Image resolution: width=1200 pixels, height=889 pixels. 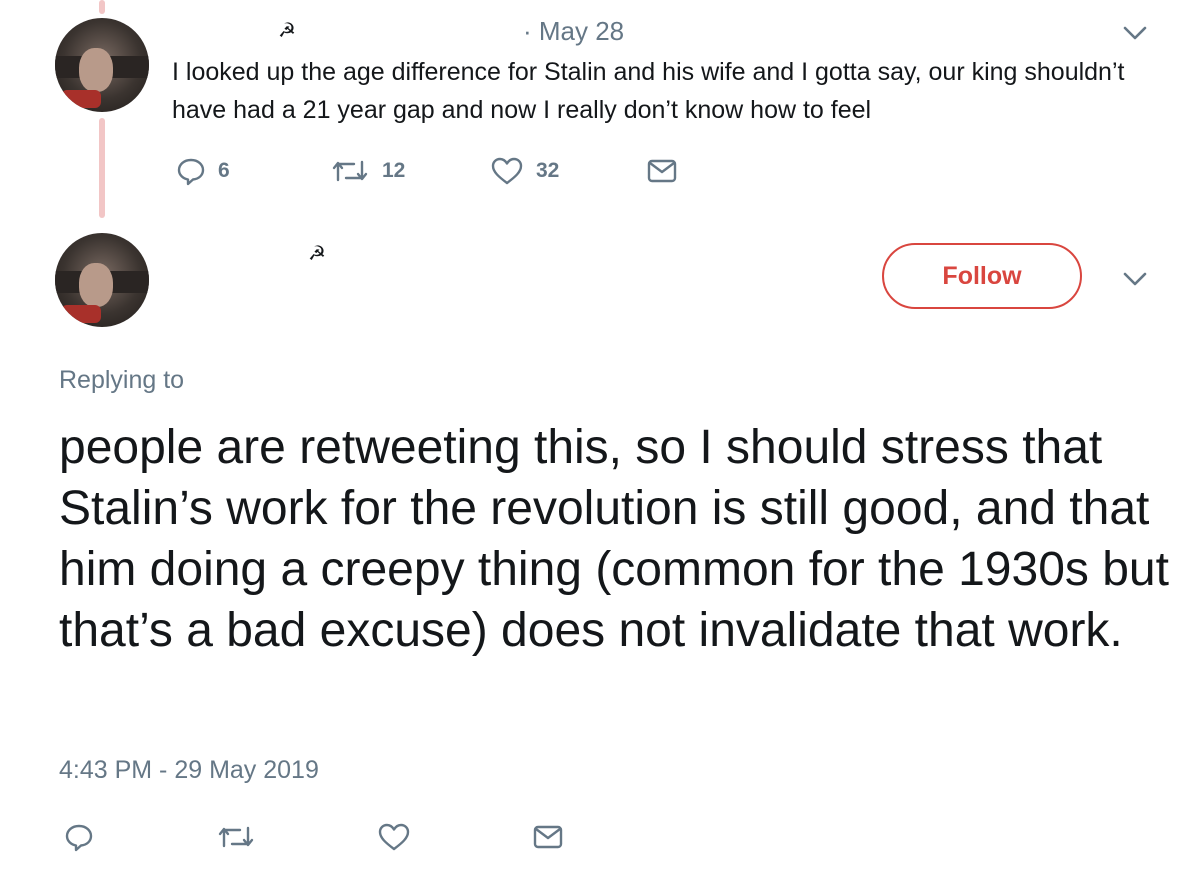 What do you see at coordinates (573, 31) in the screenshot?
I see `tweet-date: · May 28` at bounding box center [573, 31].